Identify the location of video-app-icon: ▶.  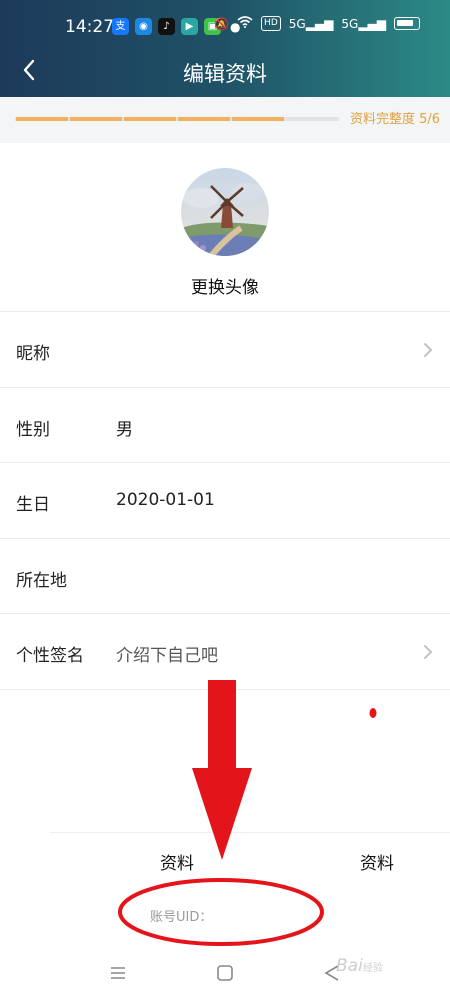
(189, 26).